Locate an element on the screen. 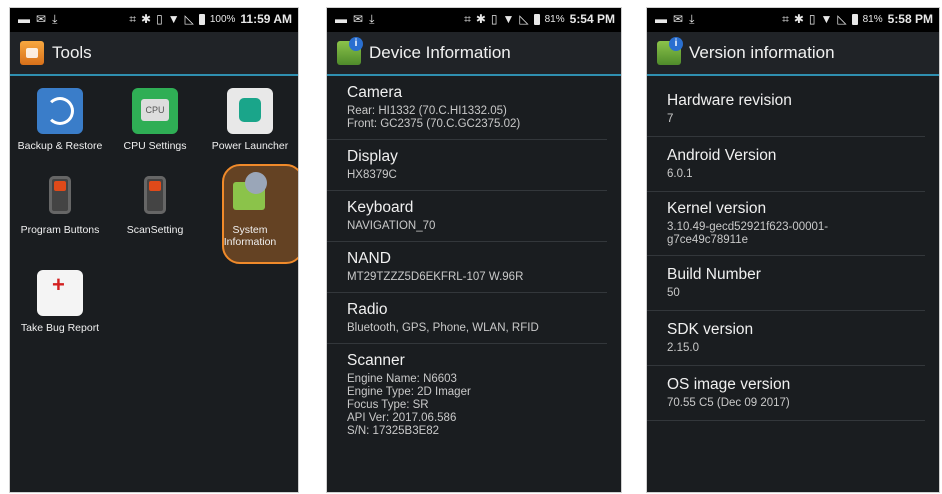 The height and width of the screenshot is (494, 942). item-label: Keyboard is located at coordinates (380, 207).